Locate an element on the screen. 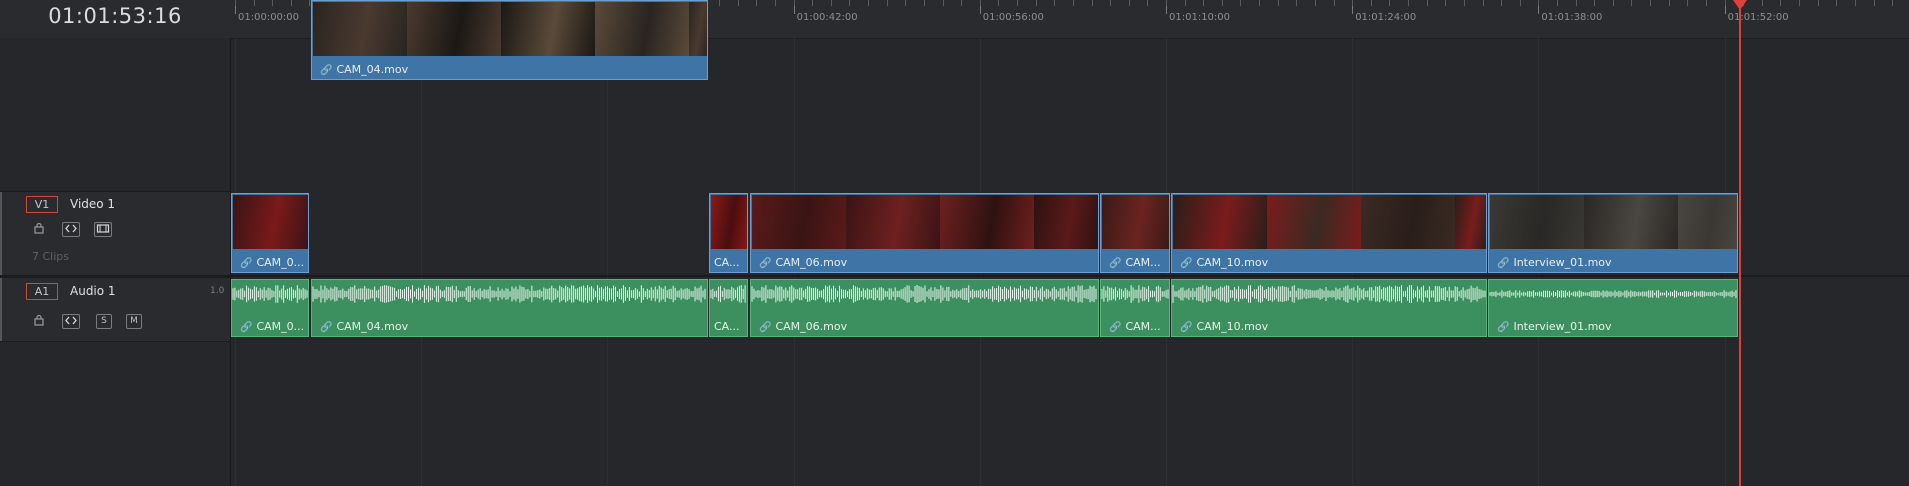  audio-track-name: Audio 1 is located at coordinates (93, 291).